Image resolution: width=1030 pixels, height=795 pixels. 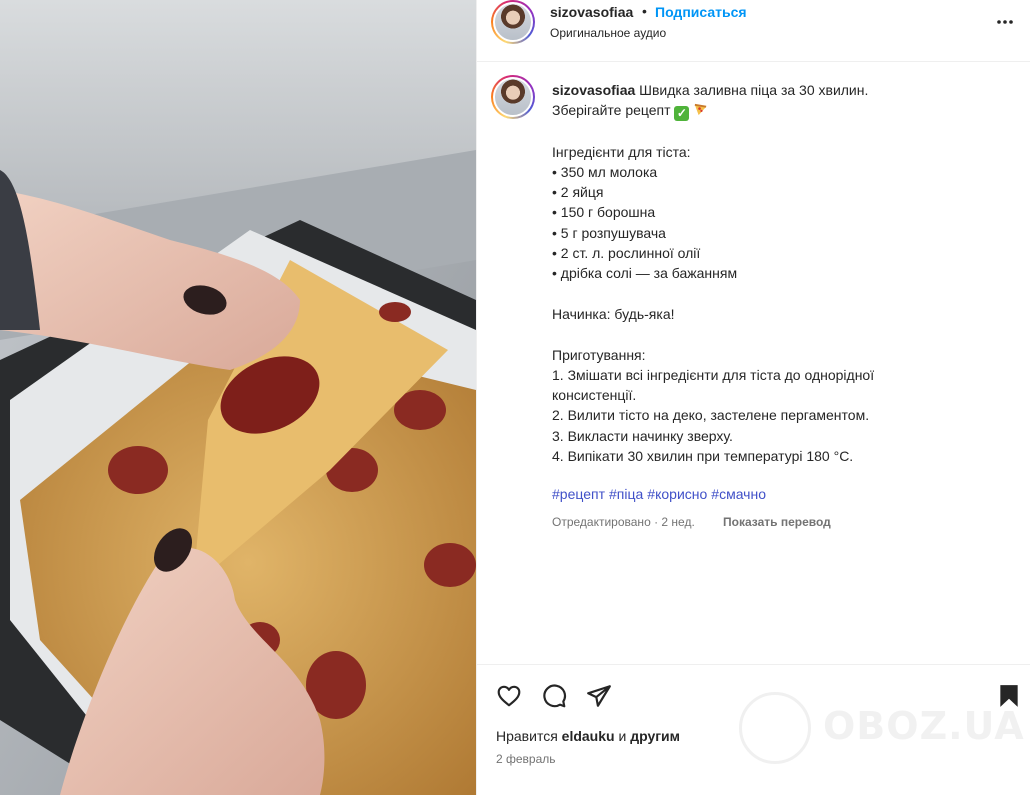 I want to click on watermark: OBOZ.UA, so click(x=884, y=728).